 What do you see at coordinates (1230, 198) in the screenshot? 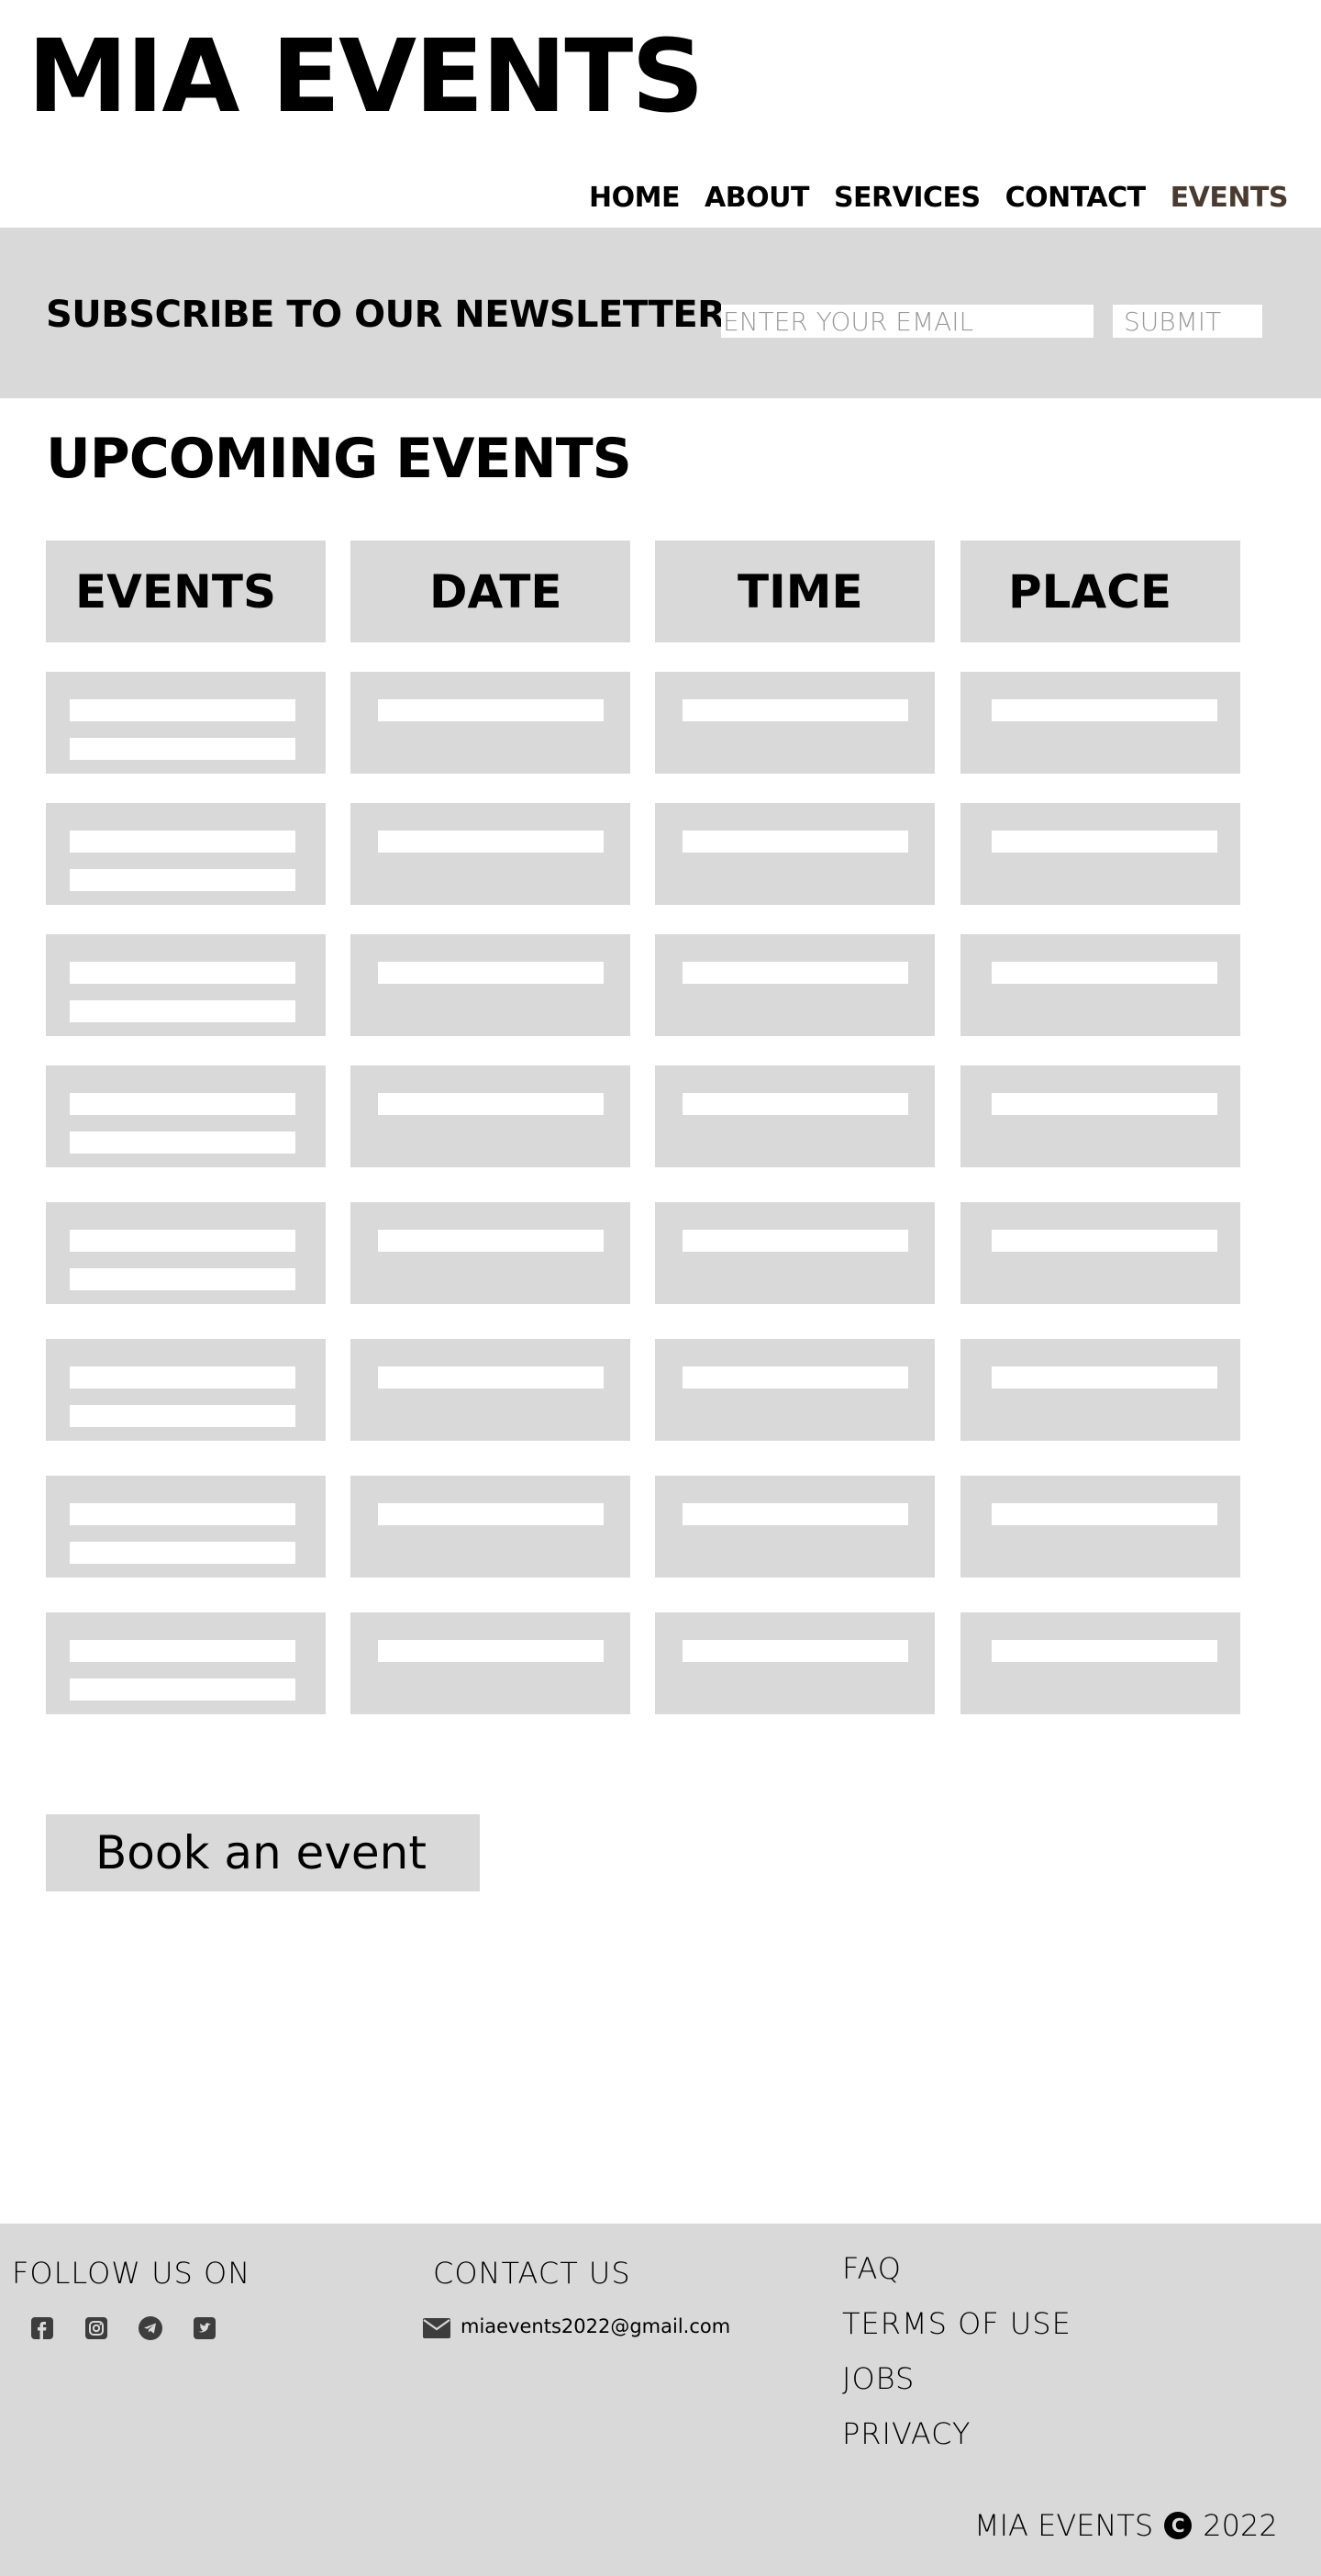
I see `nav-events: EVENTS` at bounding box center [1230, 198].